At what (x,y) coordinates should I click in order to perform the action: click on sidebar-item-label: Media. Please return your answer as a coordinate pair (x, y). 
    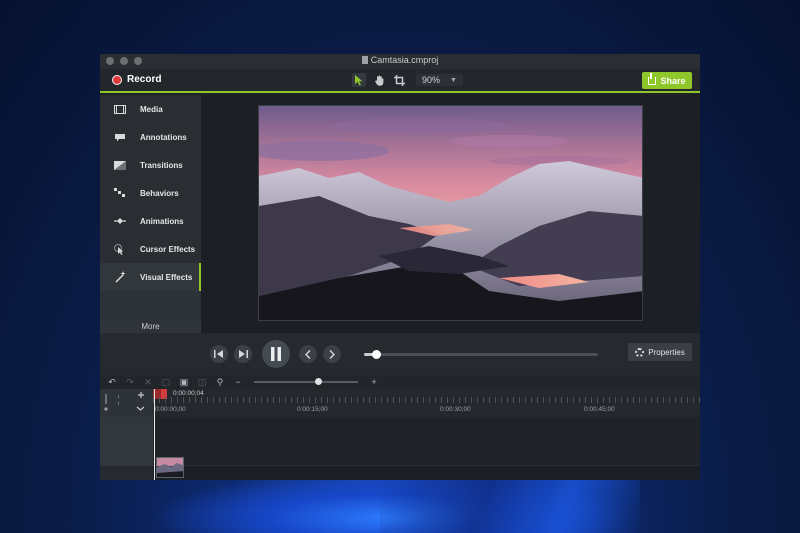
    Looking at the image, I should click on (151, 109).